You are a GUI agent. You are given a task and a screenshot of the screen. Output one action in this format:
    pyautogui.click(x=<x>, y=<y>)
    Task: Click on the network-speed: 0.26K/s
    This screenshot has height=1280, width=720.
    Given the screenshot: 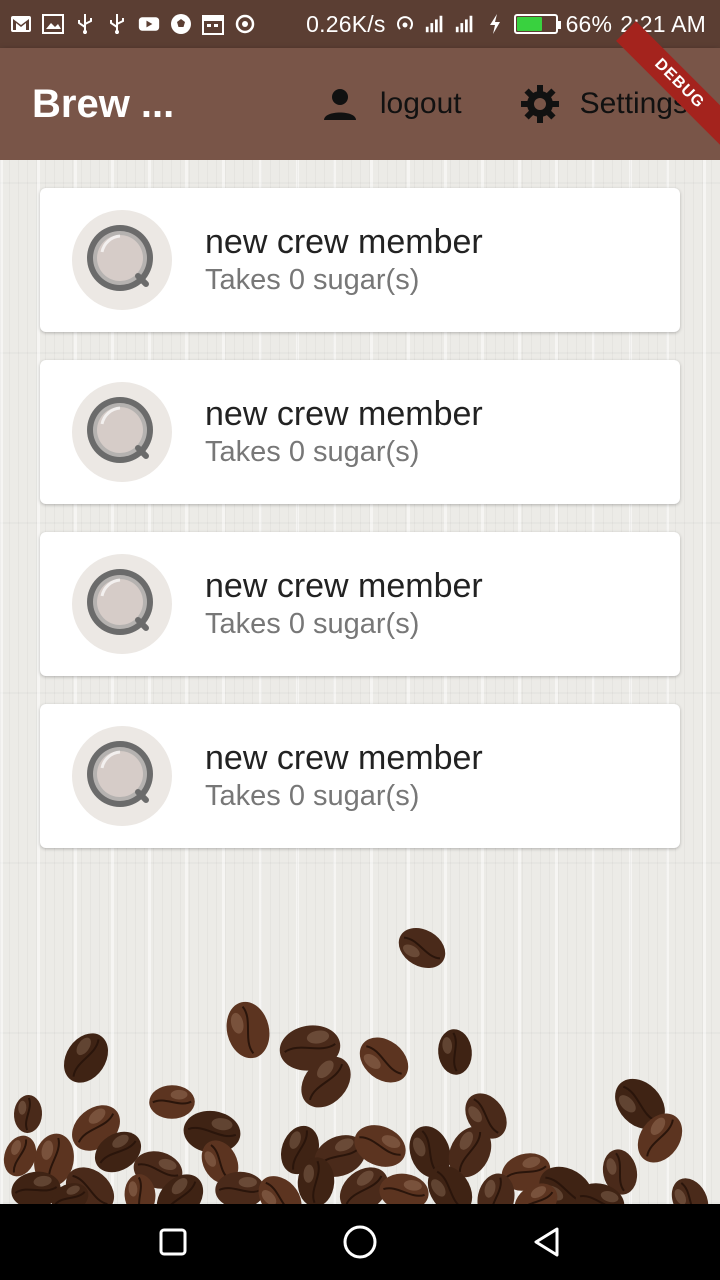 What is the action you would take?
    pyautogui.click(x=346, y=23)
    